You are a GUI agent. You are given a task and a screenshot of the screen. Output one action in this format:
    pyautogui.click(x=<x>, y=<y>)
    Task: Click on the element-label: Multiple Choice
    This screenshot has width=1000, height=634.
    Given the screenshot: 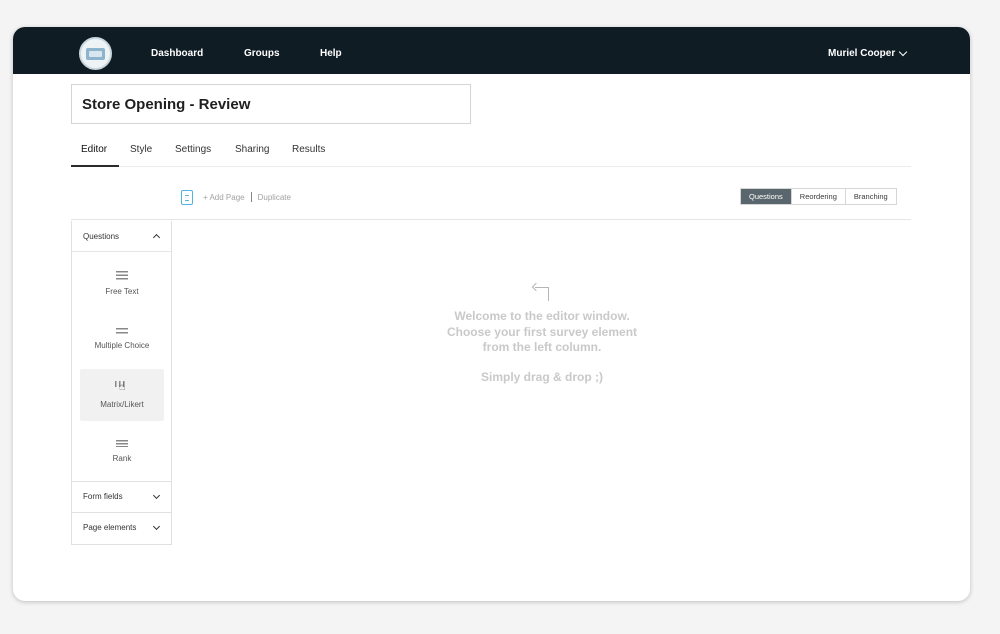 What is the action you would take?
    pyautogui.click(x=122, y=345)
    